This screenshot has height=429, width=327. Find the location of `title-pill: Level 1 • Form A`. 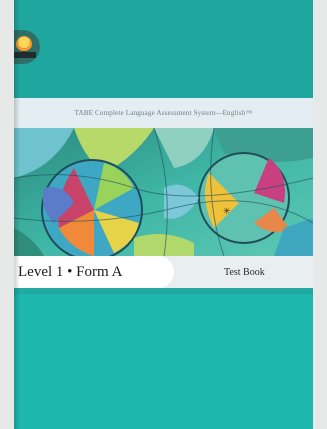

title-pill: Level 1 • Form A is located at coordinates (94, 272).